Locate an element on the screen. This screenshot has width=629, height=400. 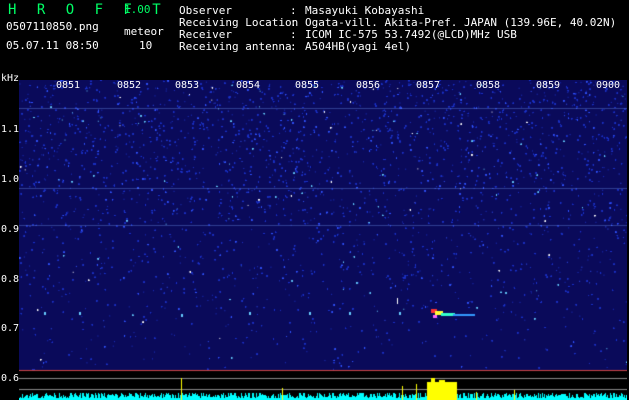
image-filename: 0507110850.png is located at coordinates (52, 26).